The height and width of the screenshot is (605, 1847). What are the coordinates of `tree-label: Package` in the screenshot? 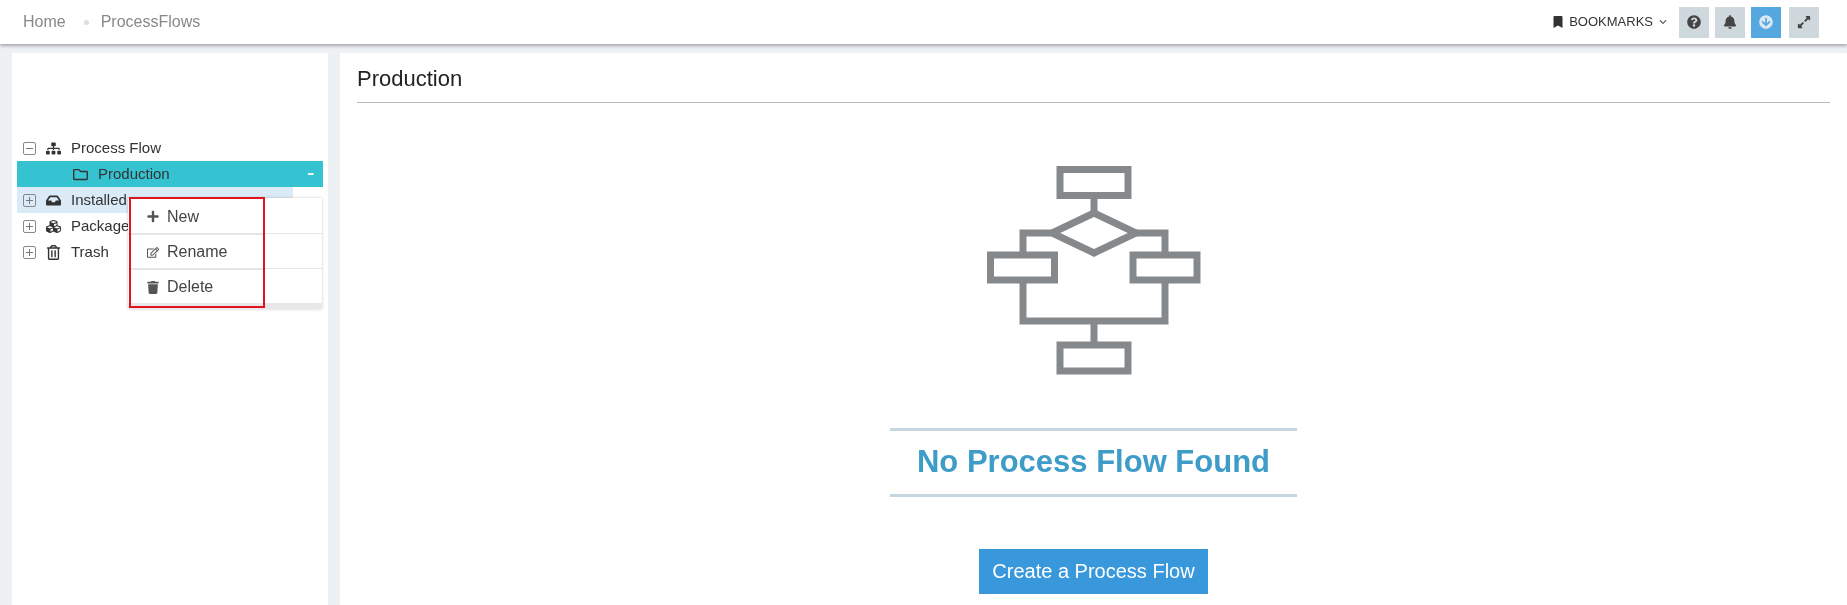 It's located at (100, 225).